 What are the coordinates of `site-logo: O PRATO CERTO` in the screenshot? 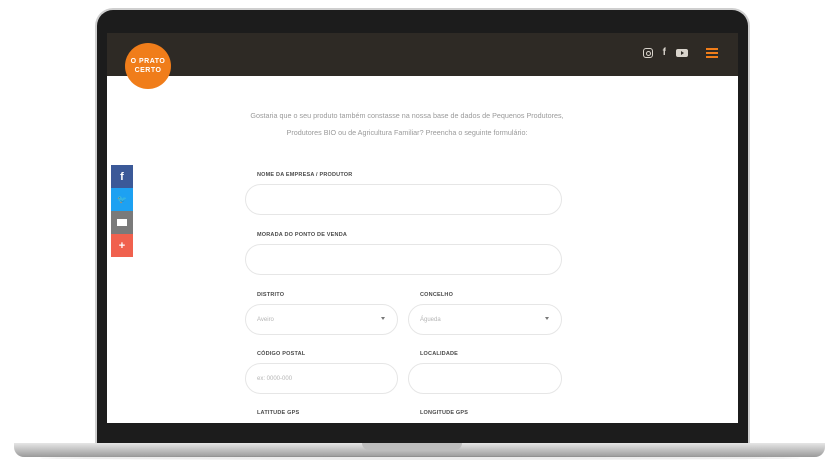 It's located at (148, 66).